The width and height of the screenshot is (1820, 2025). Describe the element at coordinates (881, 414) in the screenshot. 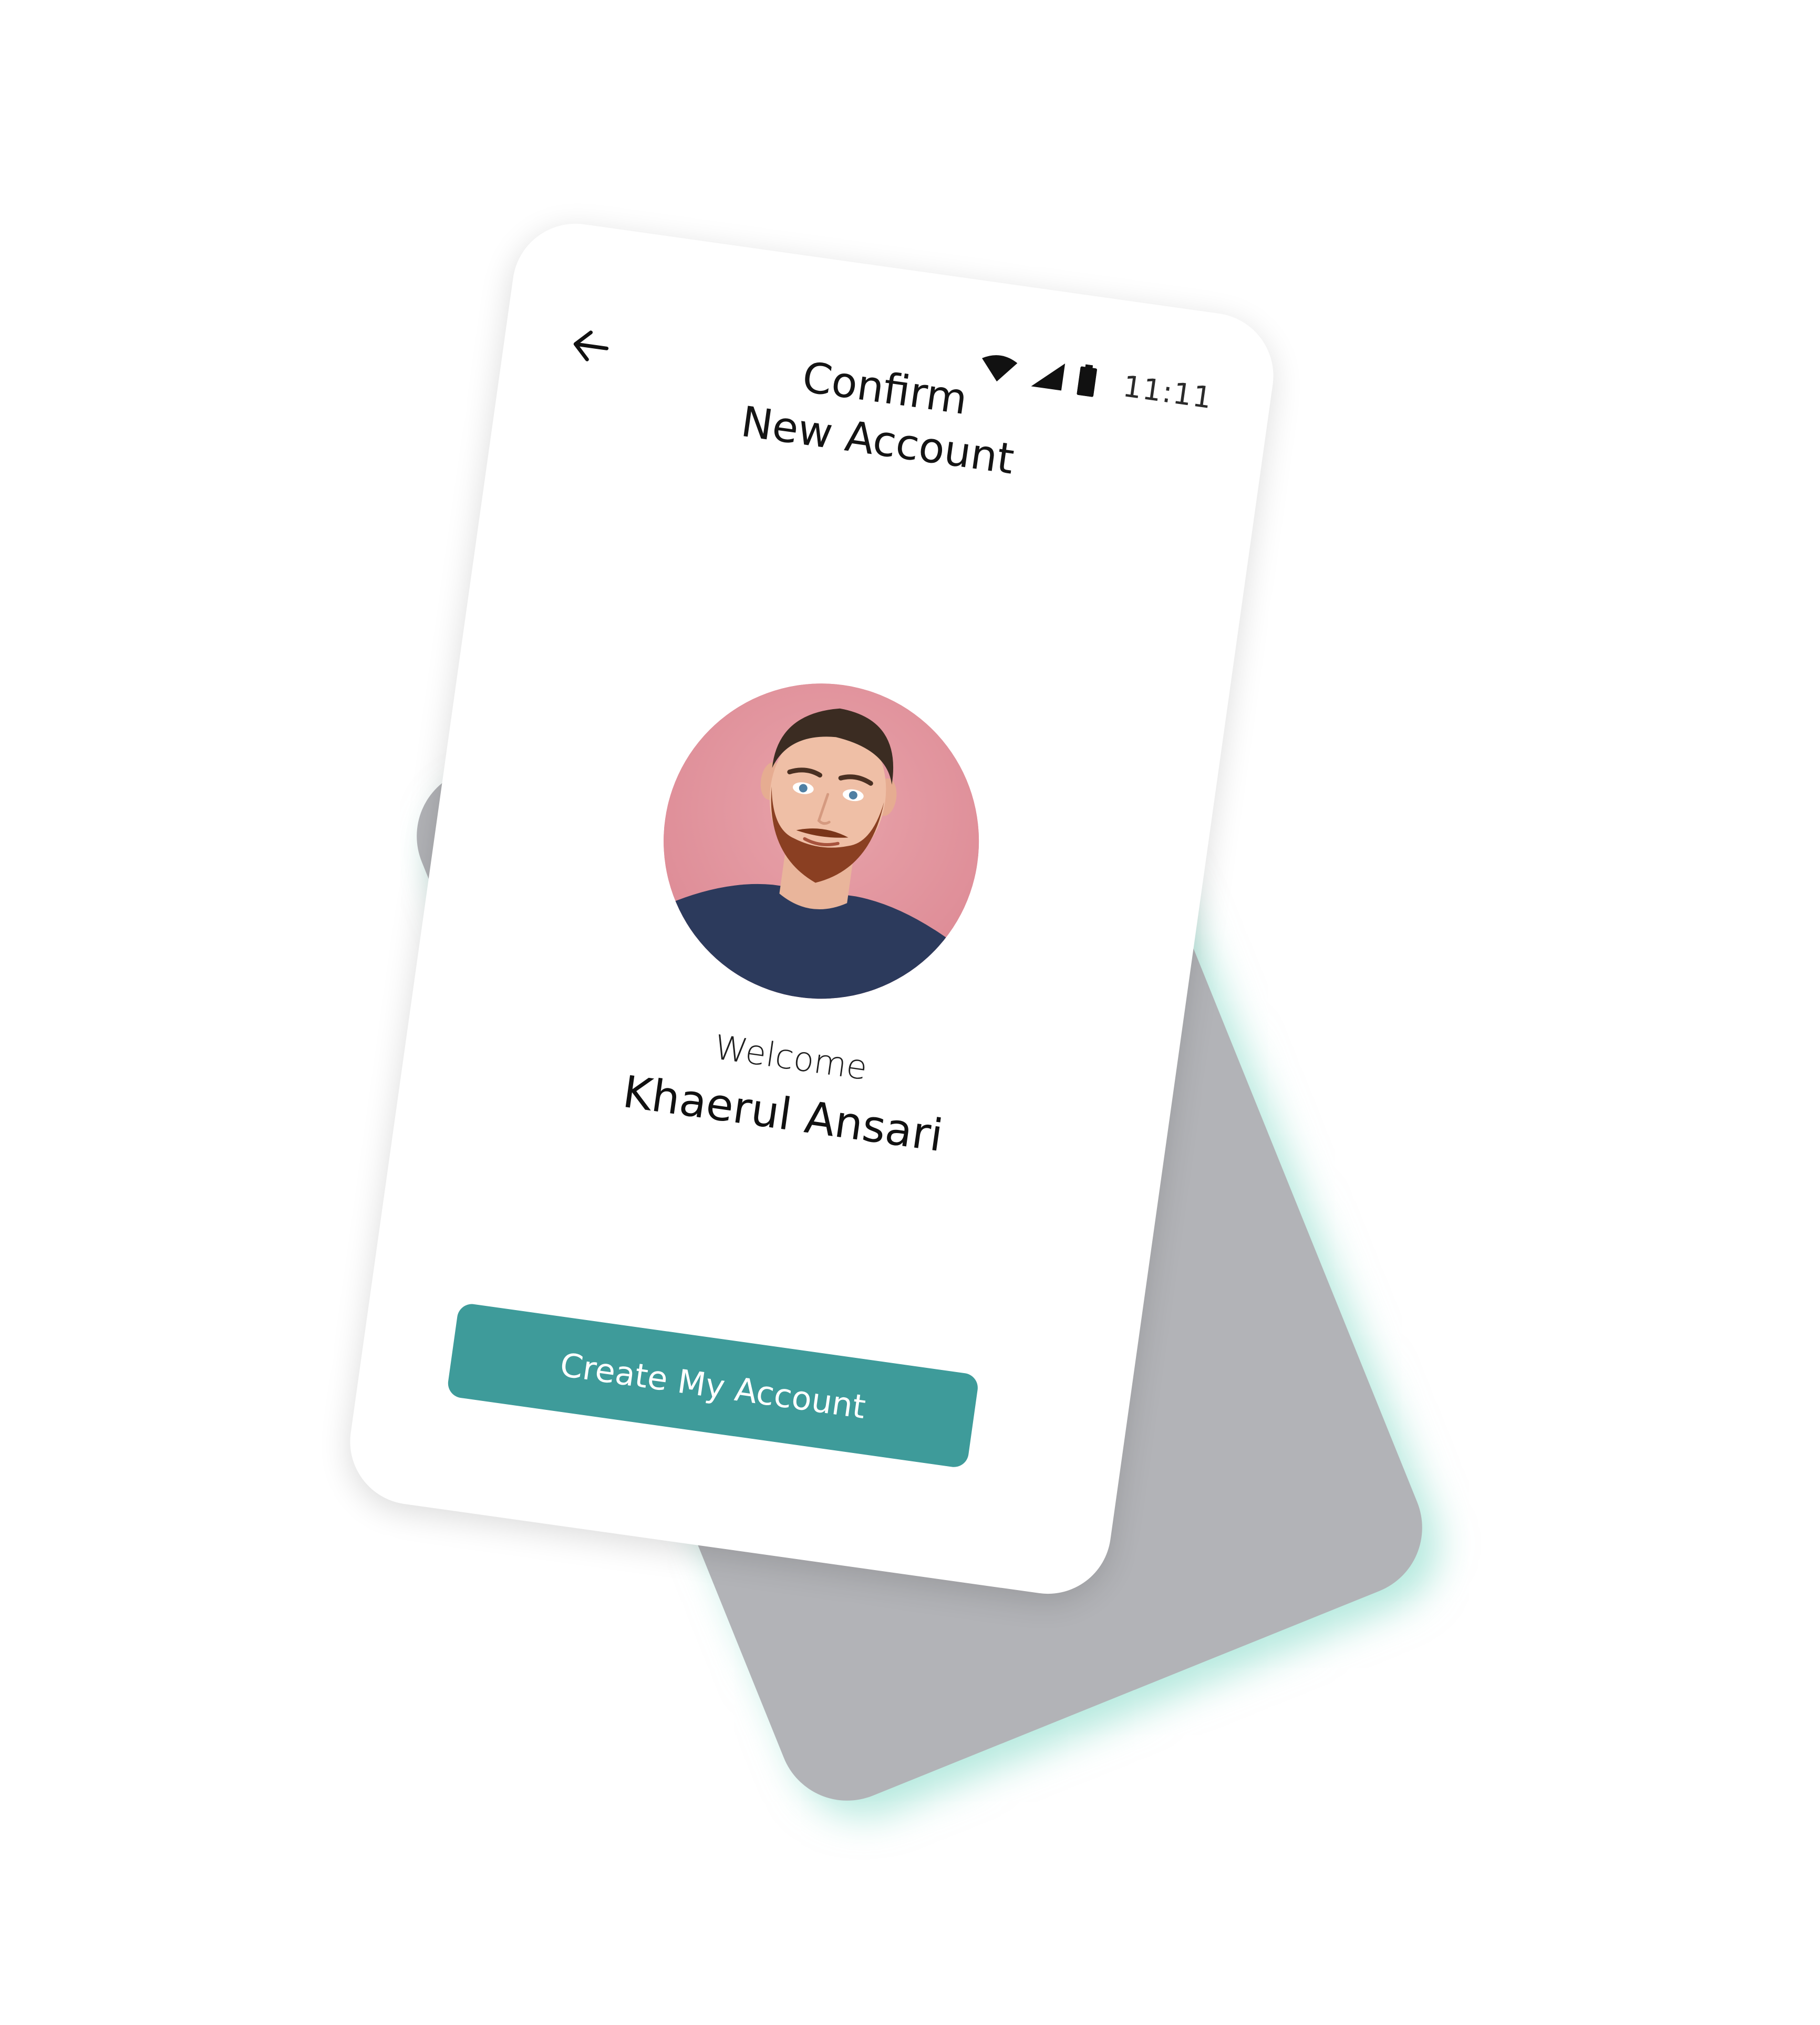

I see `page-title: Confirm New Account` at that location.